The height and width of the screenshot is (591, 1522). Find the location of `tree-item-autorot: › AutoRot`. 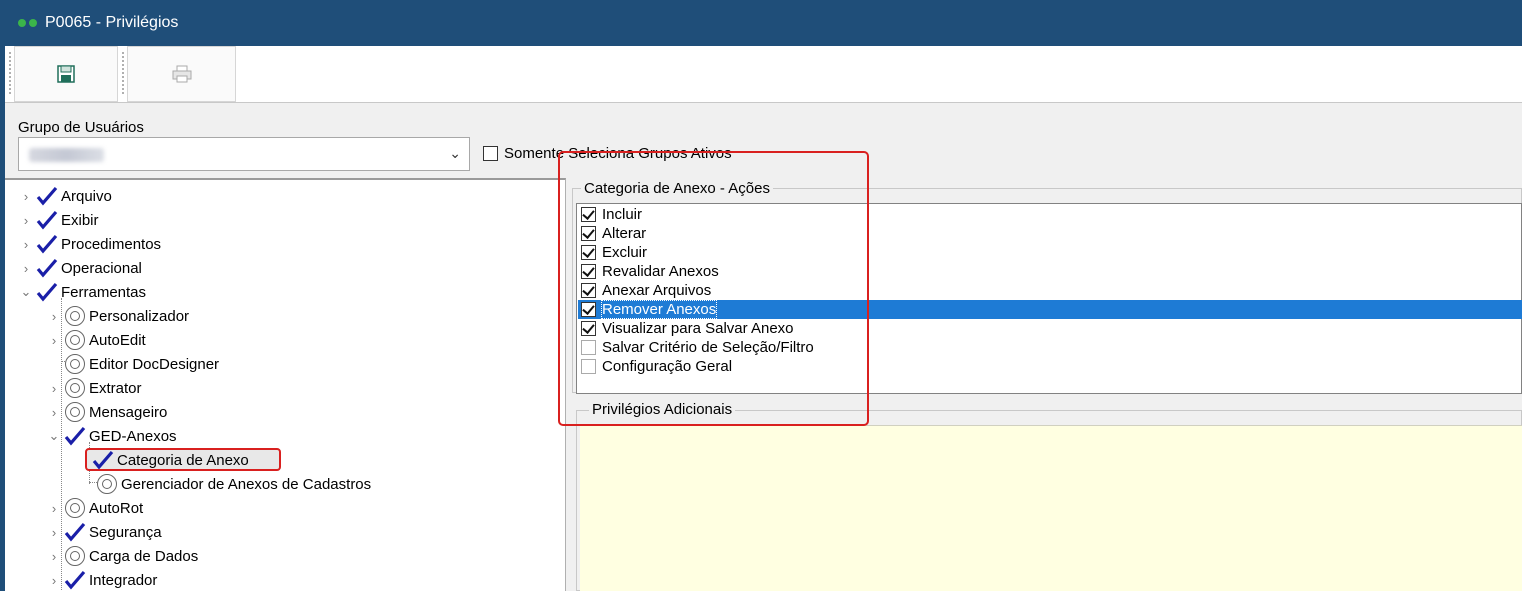

tree-item-autorot: › AutoRot is located at coordinates (94, 508).